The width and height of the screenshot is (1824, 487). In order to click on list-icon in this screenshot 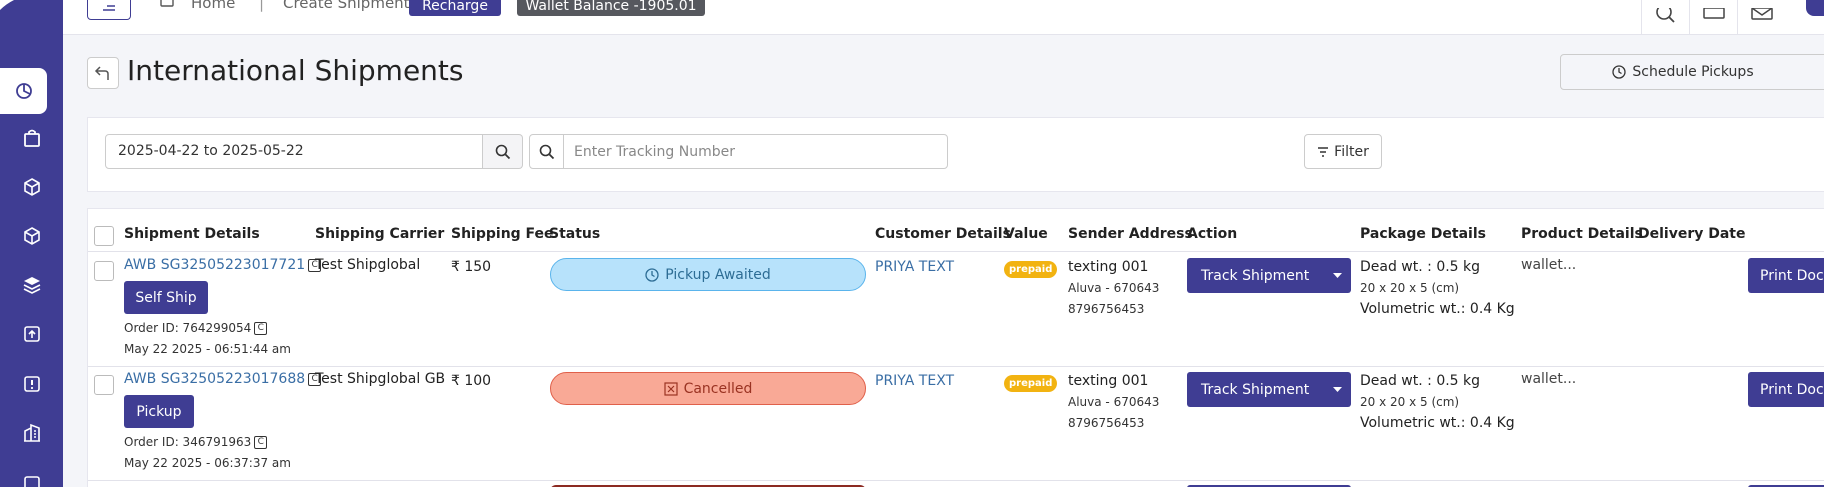, I will do `click(109, 8)`.